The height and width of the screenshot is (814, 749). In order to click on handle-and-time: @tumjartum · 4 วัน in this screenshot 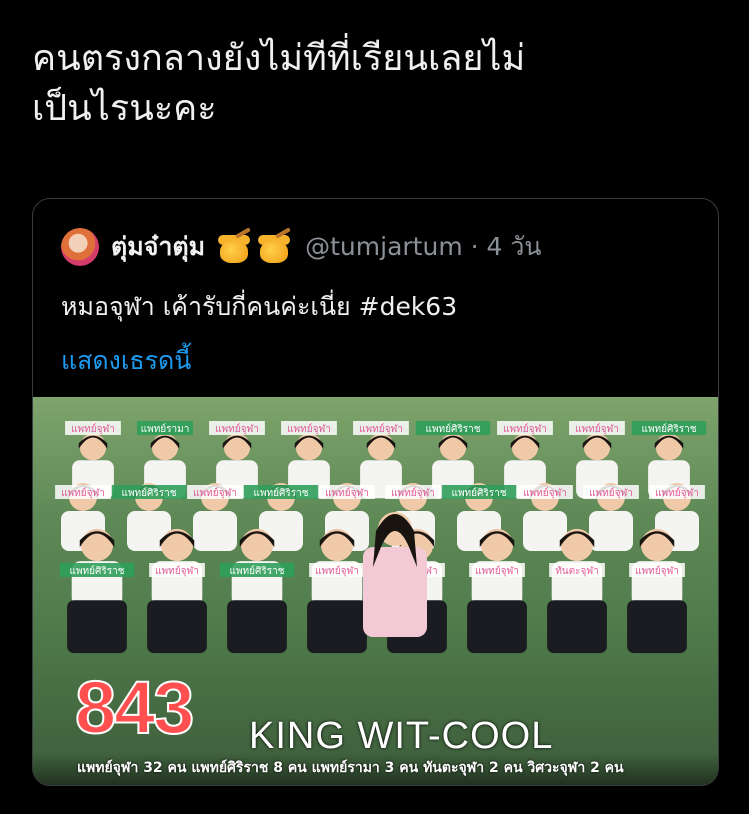, I will do `click(423, 247)`.